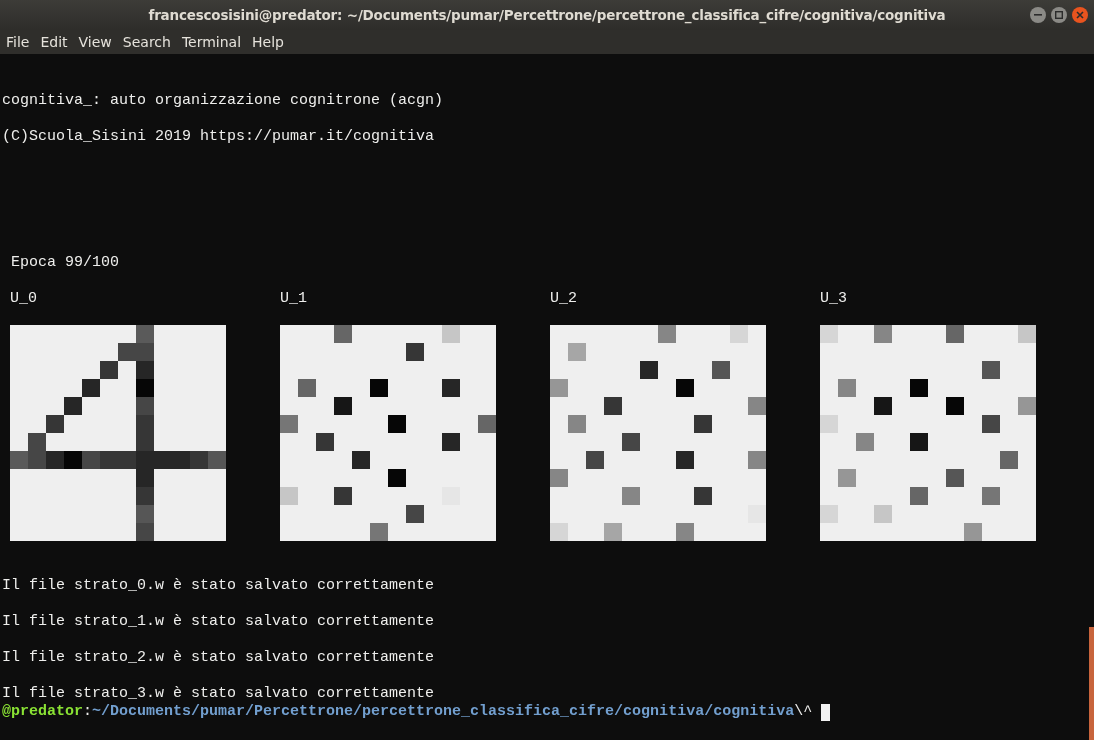 The image size is (1094, 740). I want to click on maximize-icon, so click(1059, 15).